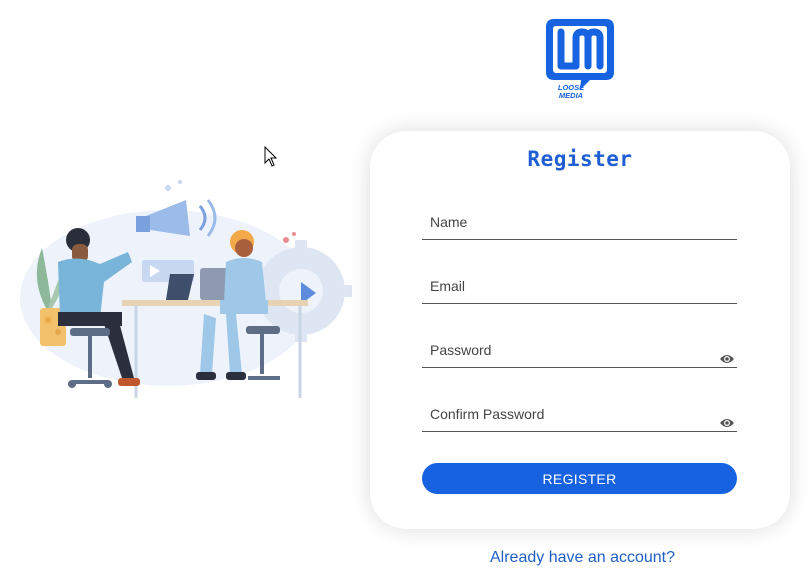 The height and width of the screenshot is (586, 812). I want to click on email-field, so click(579, 286).